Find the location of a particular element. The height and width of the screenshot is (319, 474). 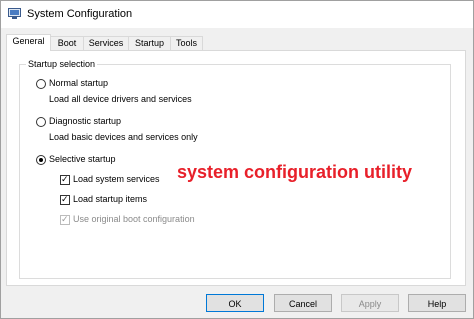

load-system-services-checkbox: ✓ is located at coordinates (65, 179).